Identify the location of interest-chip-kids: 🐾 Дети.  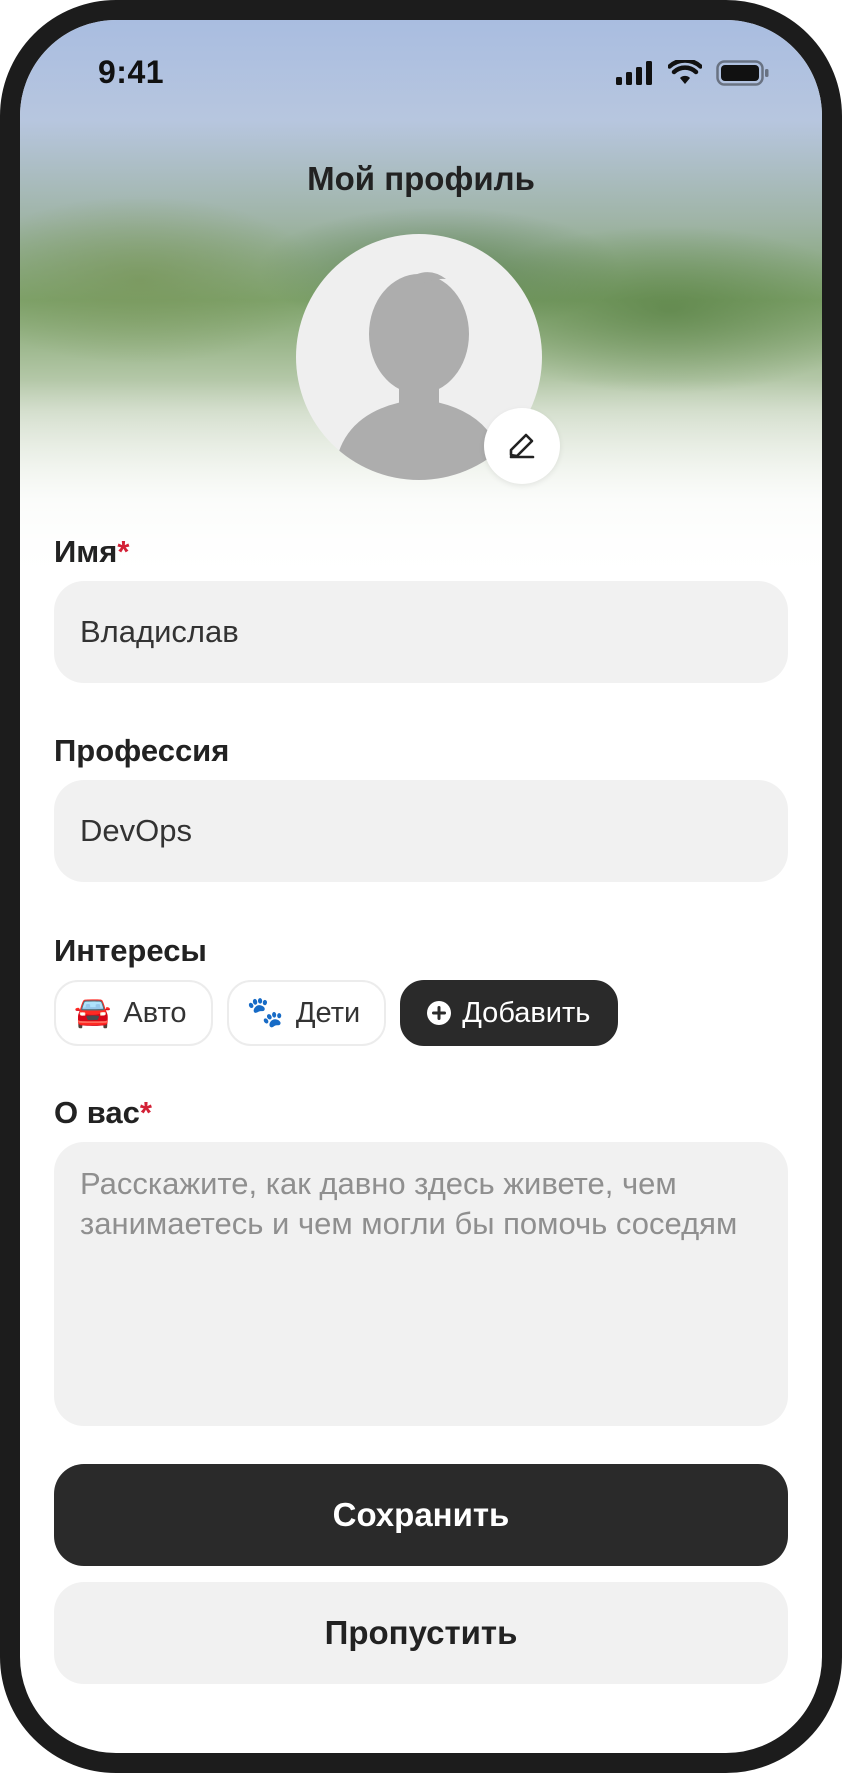
(306, 1013).